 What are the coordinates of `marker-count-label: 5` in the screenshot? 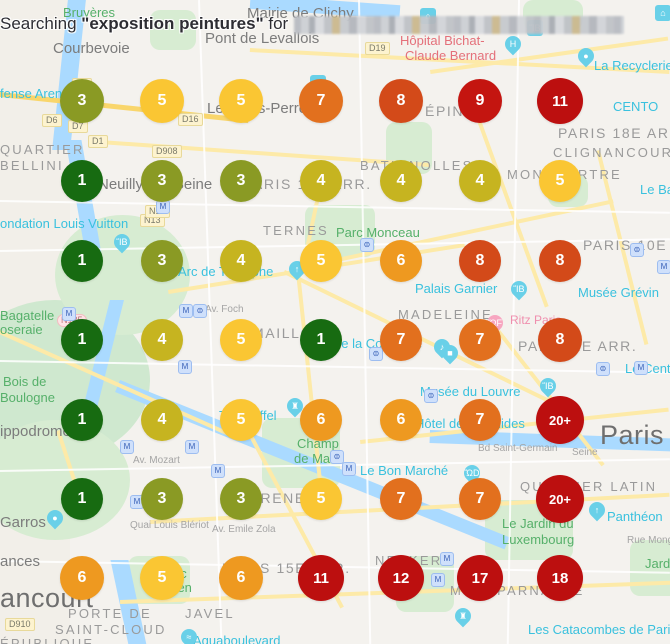 It's located at (162, 100).